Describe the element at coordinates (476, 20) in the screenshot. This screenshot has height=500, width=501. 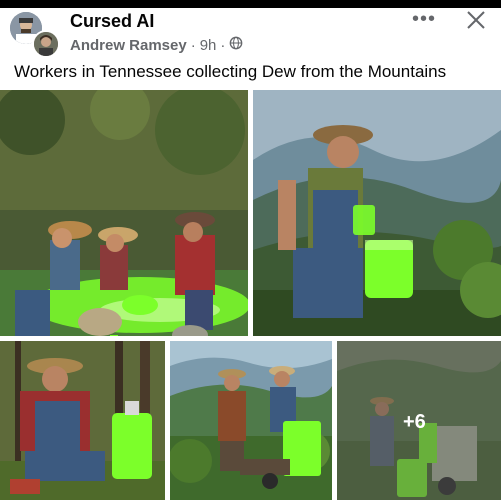
I see `close-icon` at that location.